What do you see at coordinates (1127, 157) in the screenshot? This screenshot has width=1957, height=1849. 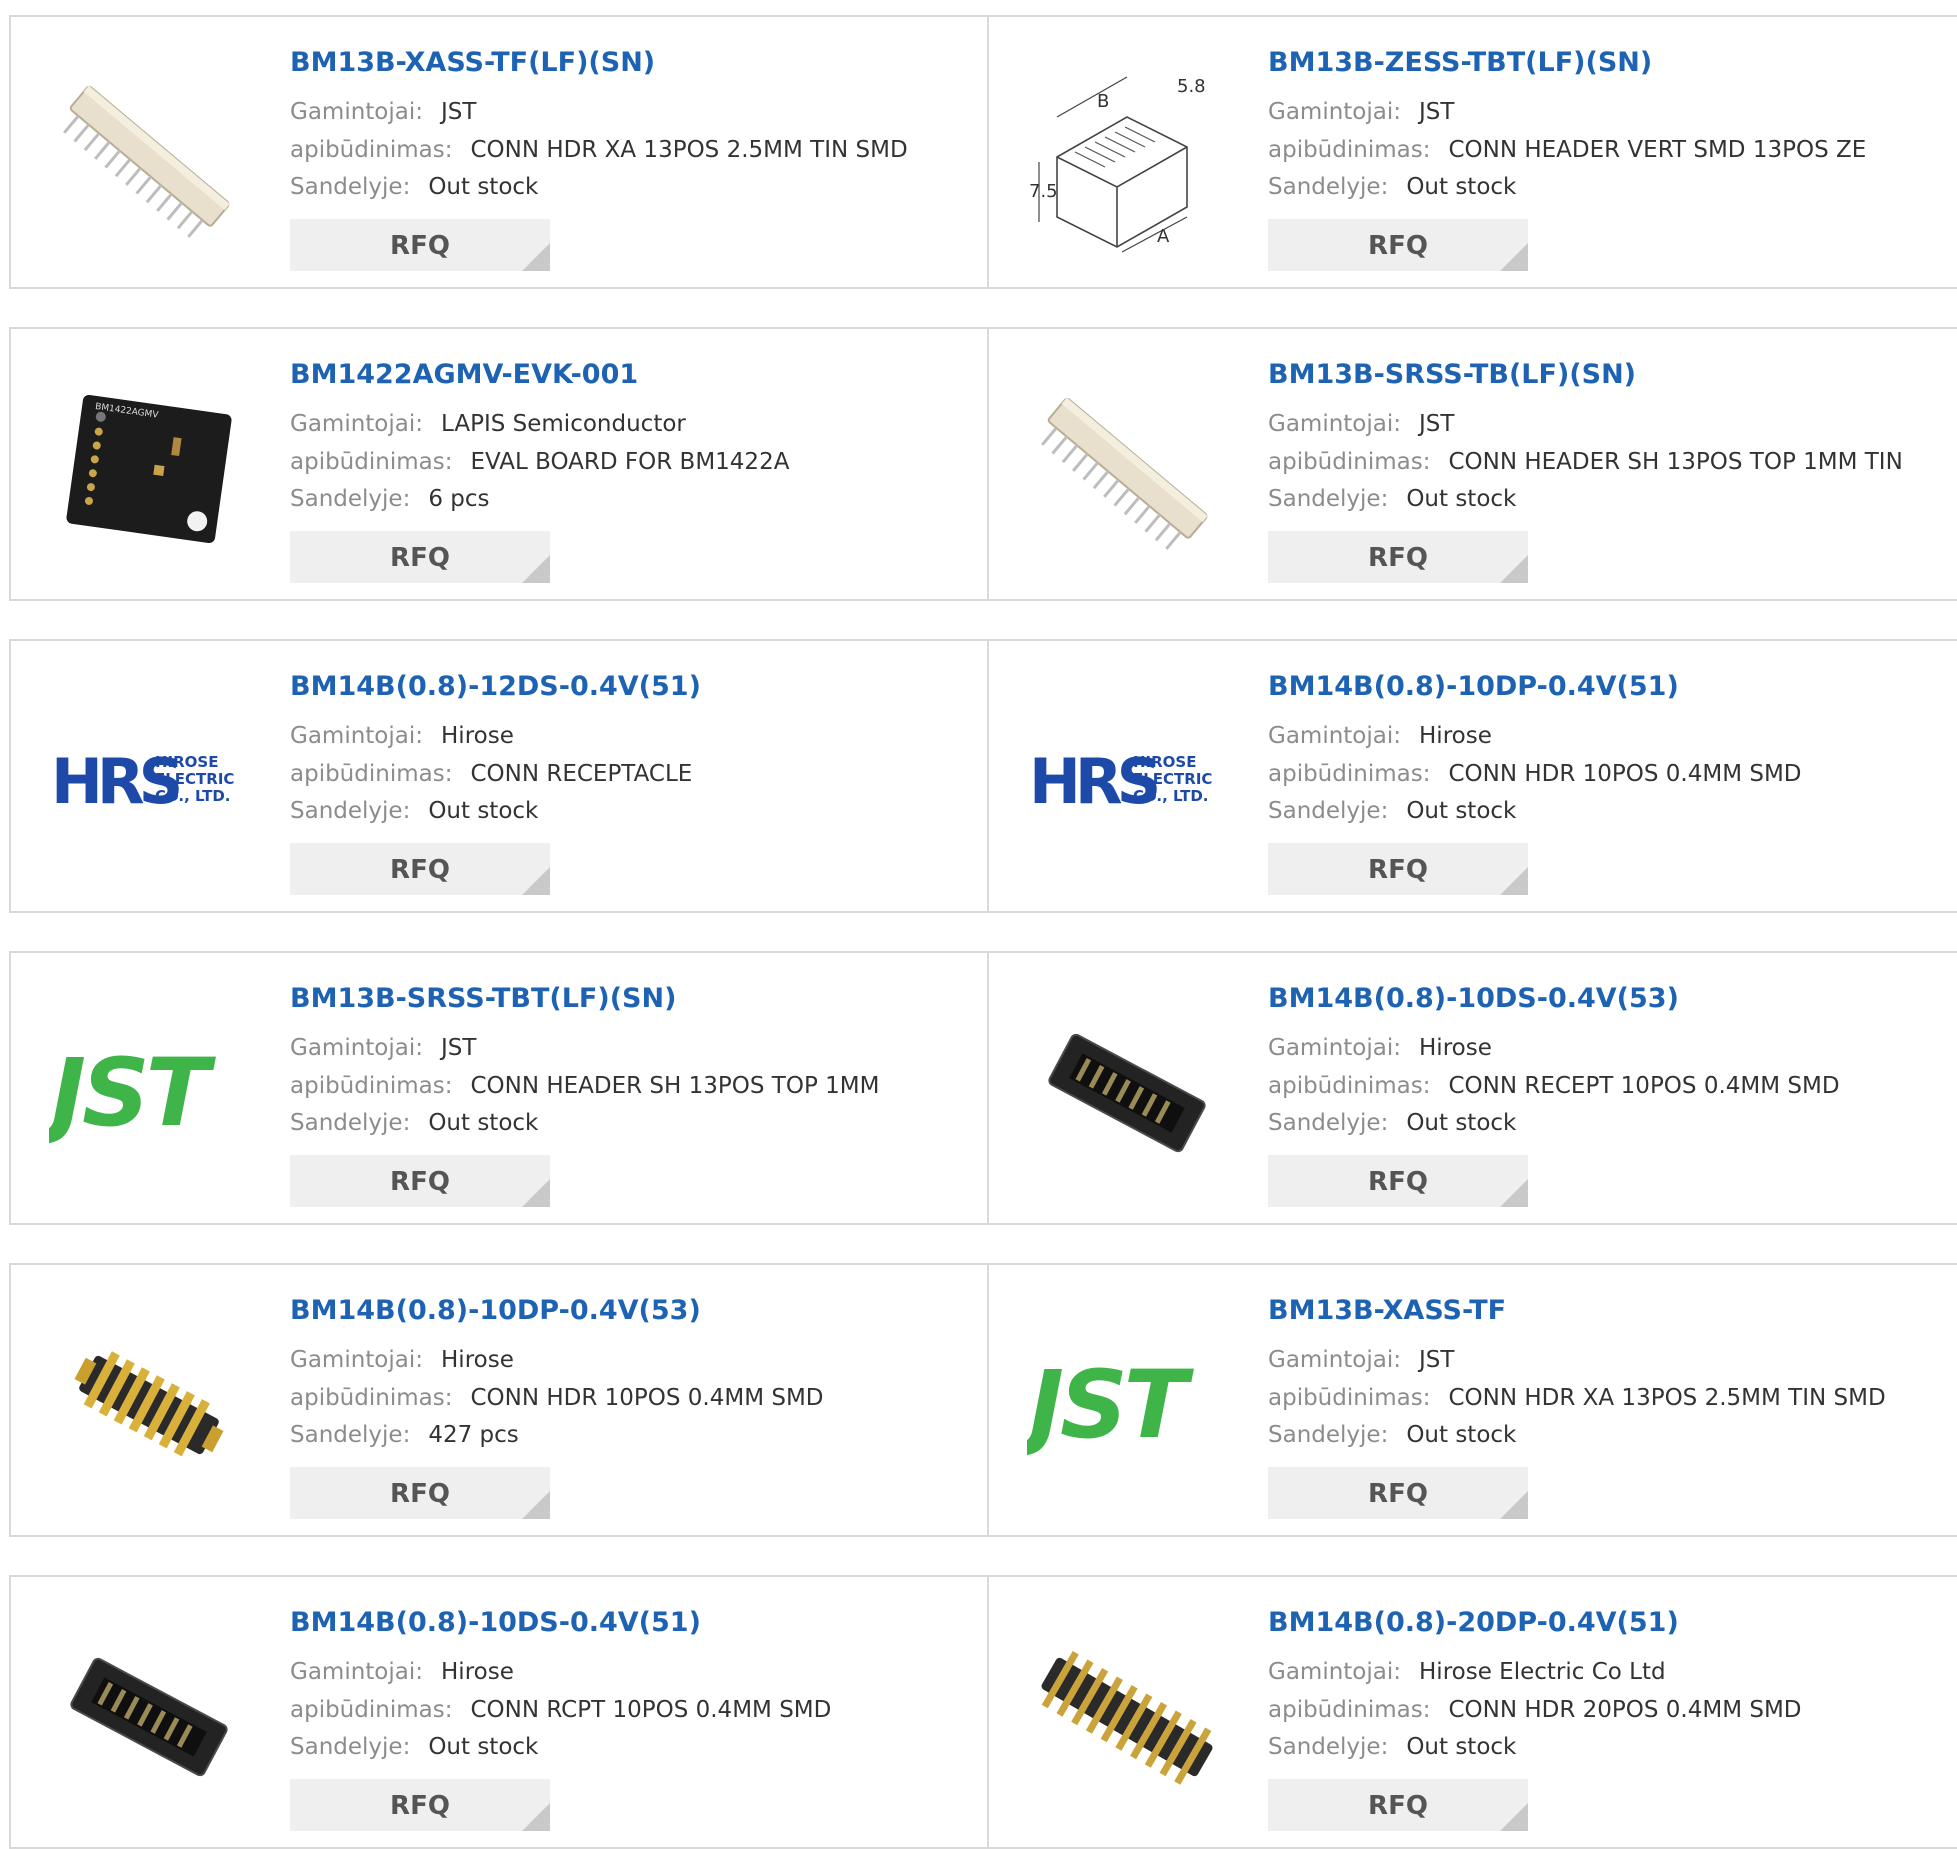 I see `product-image: B 5.8 7.5 A` at bounding box center [1127, 157].